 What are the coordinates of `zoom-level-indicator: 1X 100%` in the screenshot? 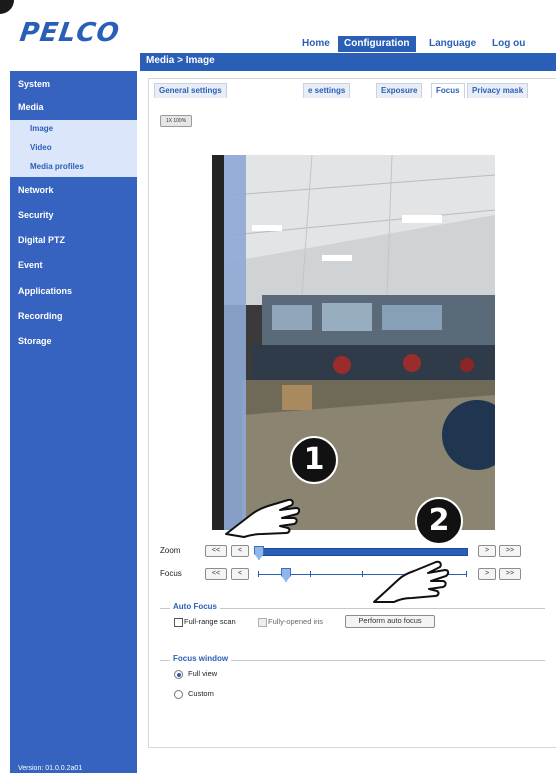 It's located at (176, 121).